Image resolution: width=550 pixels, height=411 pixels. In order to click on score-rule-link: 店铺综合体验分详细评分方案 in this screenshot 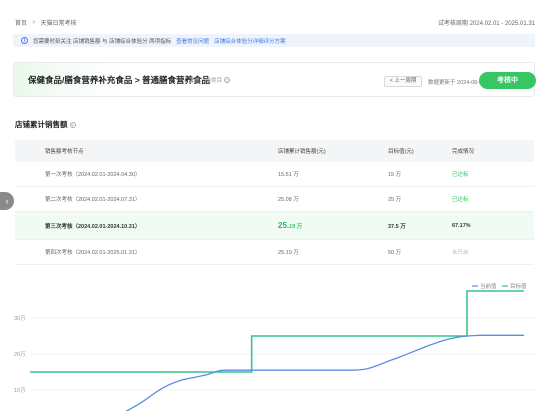, I will do `click(250, 41)`.